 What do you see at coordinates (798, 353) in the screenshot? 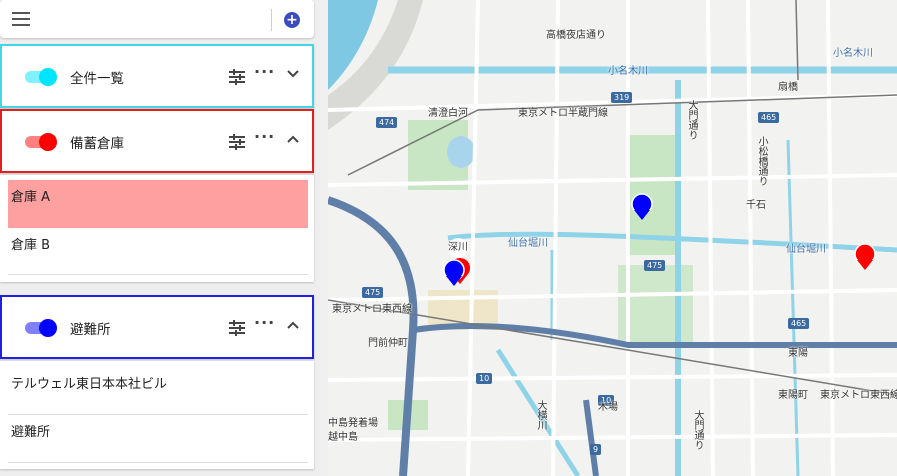
I see `map-label: 東陽` at bounding box center [798, 353].